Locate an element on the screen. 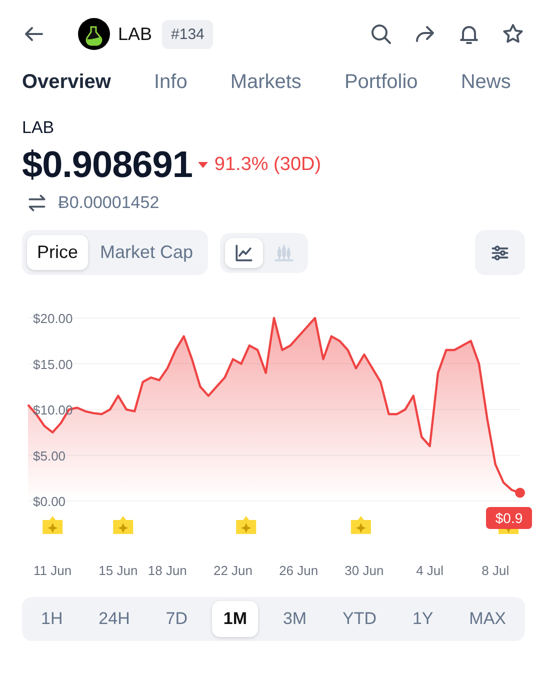  swap-icon is located at coordinates (37, 203).